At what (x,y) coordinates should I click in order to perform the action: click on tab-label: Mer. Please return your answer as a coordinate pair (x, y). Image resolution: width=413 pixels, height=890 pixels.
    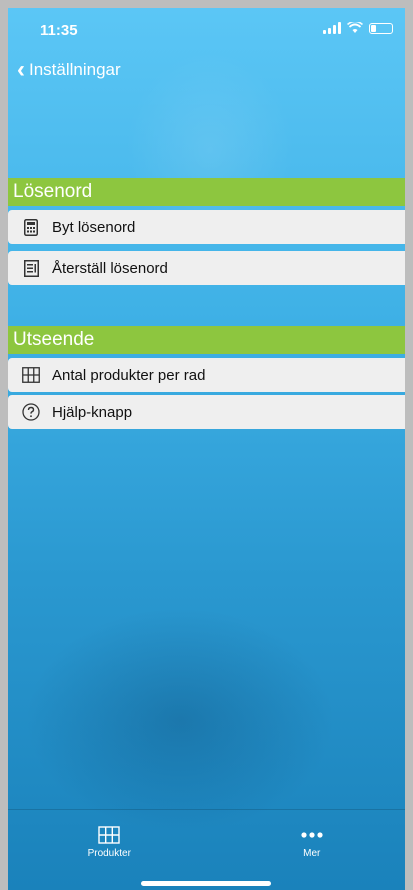
    Looking at the image, I should click on (312, 853).